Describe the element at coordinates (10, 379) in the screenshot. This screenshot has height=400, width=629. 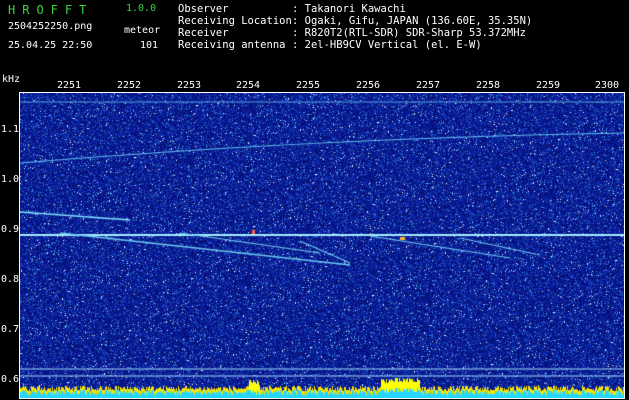
I see `freq-tick: 0.6` at that location.